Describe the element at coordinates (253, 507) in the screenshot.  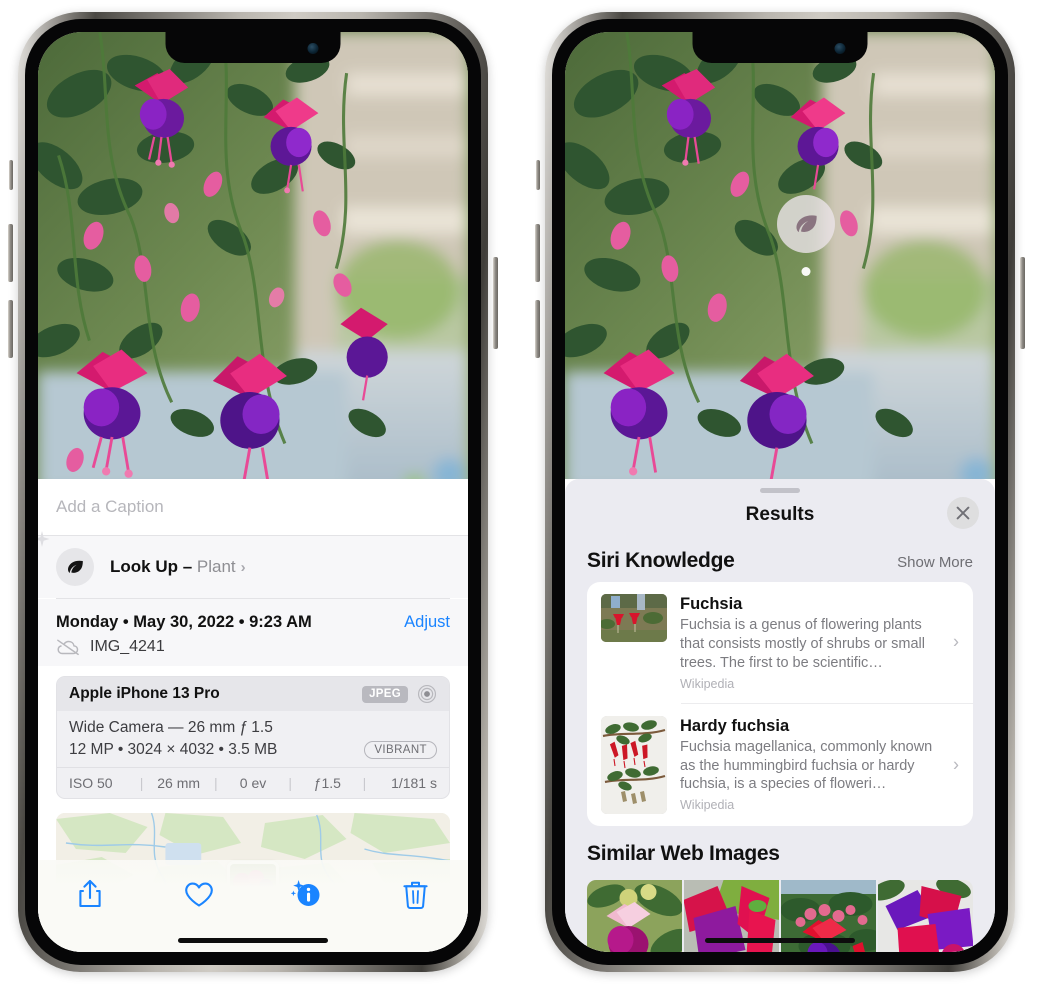
I see `caption-input: Add a Caption` at that location.